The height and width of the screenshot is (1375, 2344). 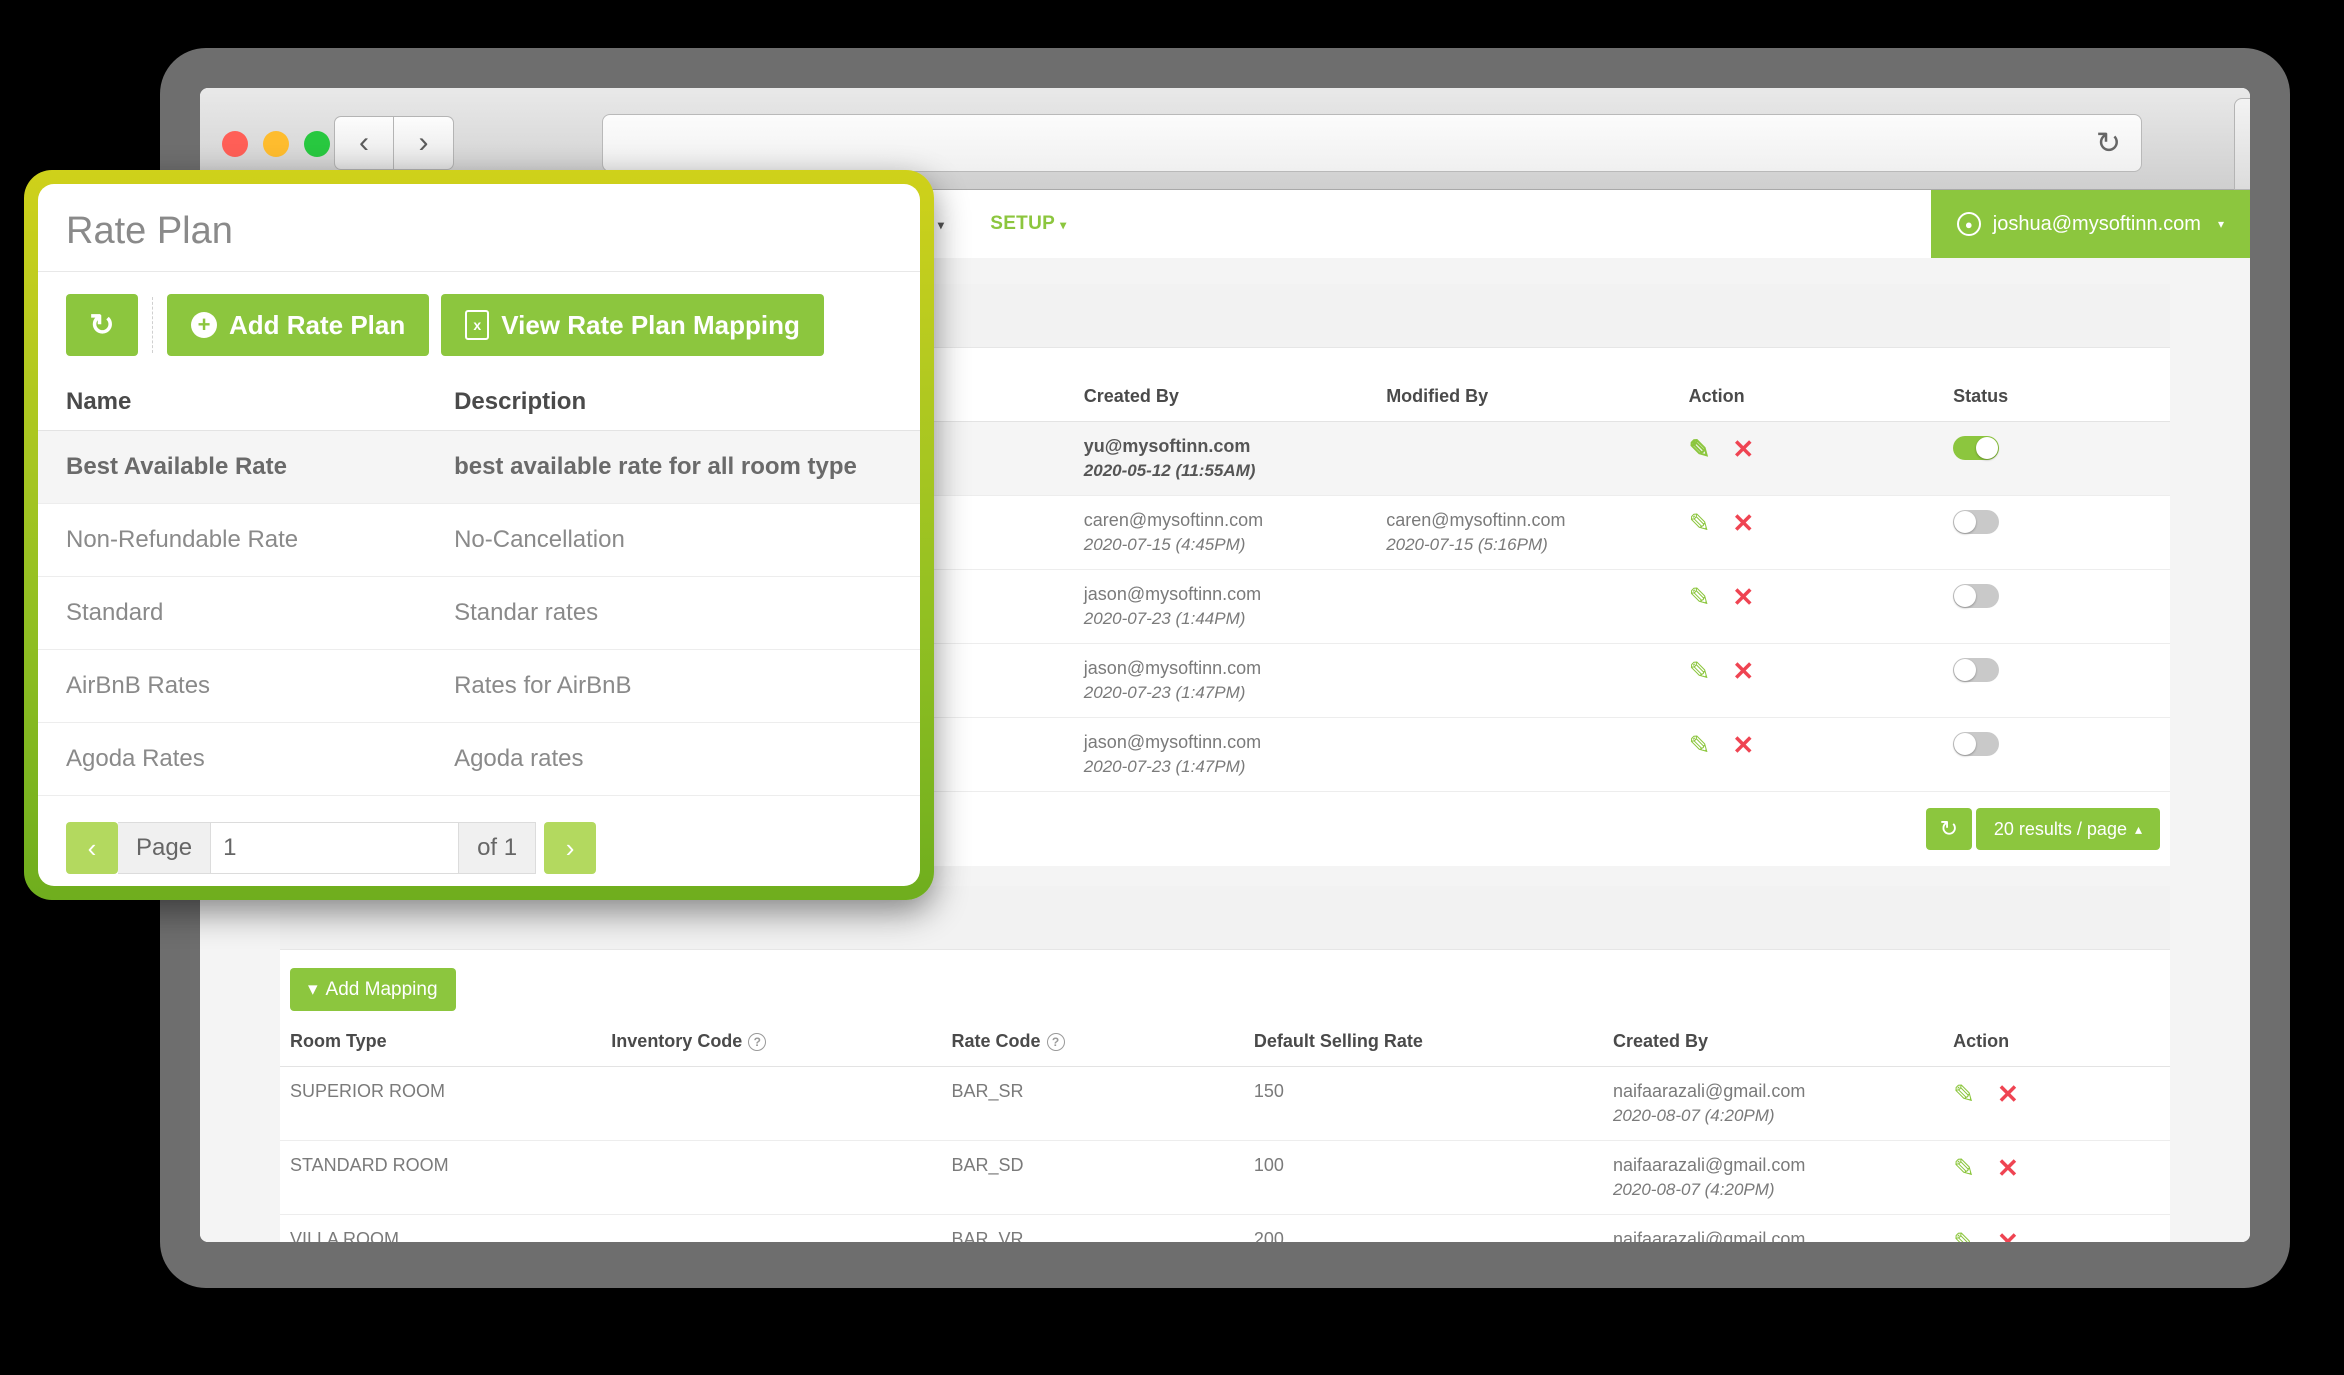 What do you see at coordinates (673, 467) in the screenshot?
I see `cell-description: best available rate for all room type` at bounding box center [673, 467].